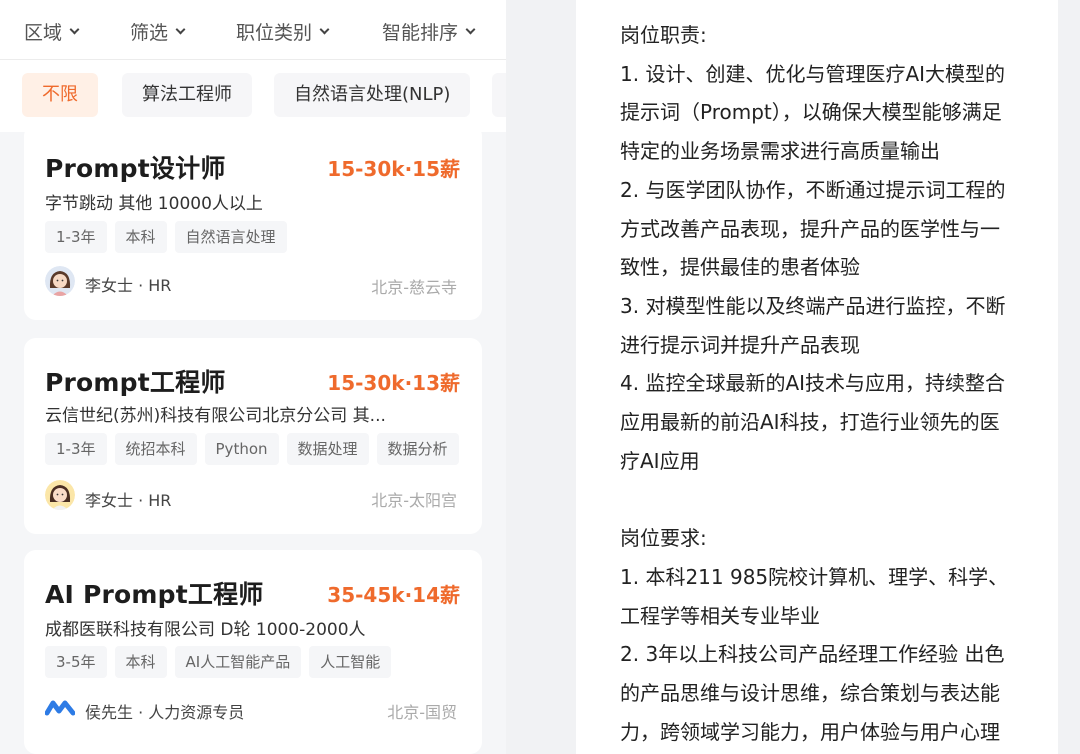 The image size is (1080, 754). I want to click on filter-bar: 区域 筛选 职位类别 智能排序, so click(253, 30).